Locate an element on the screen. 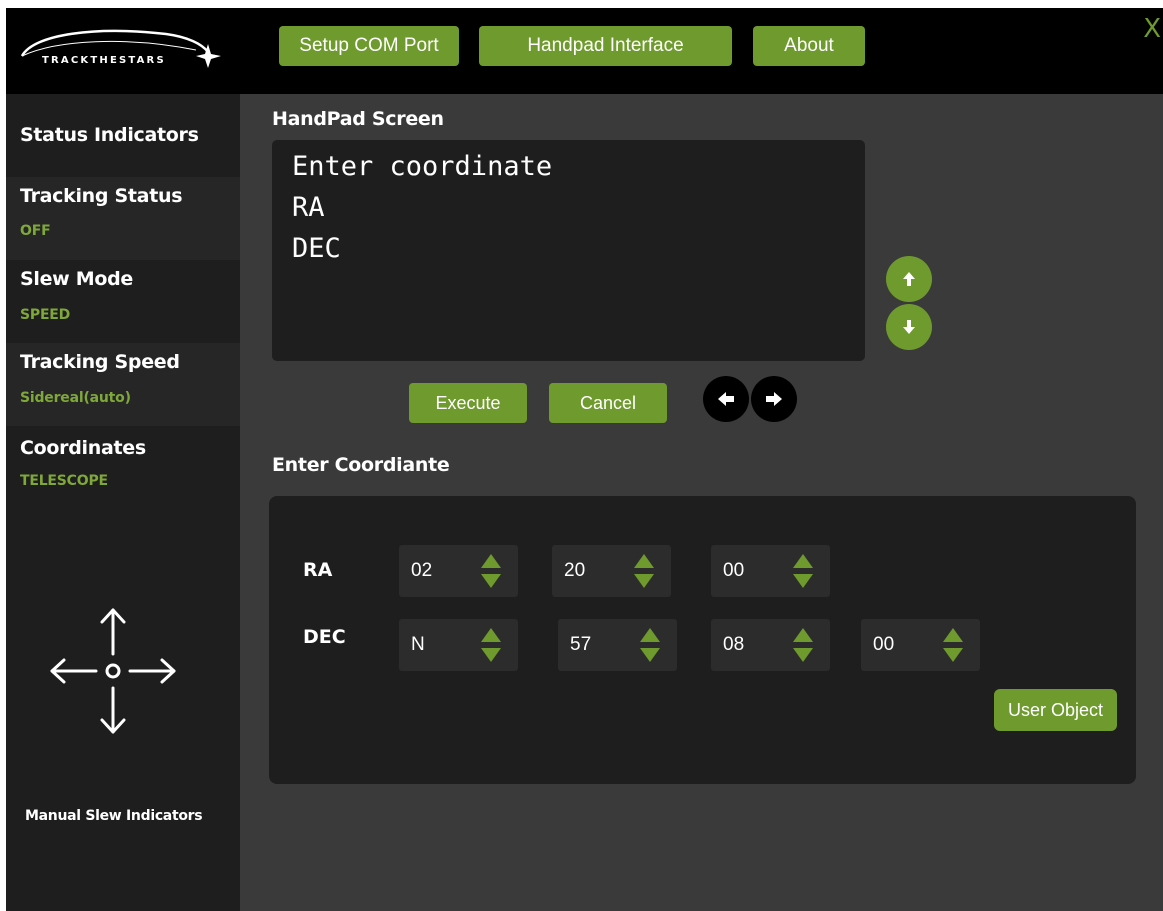 The width and height of the screenshot is (1163, 911). status-indicators-title: Status Indicators is located at coordinates (109, 135).